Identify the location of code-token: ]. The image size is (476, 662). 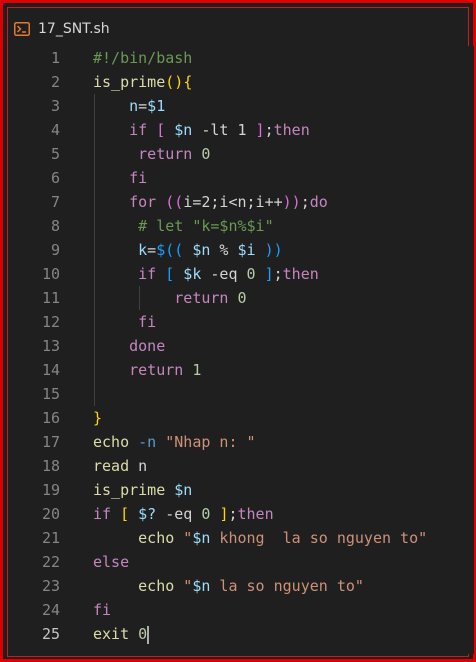
(260, 130).